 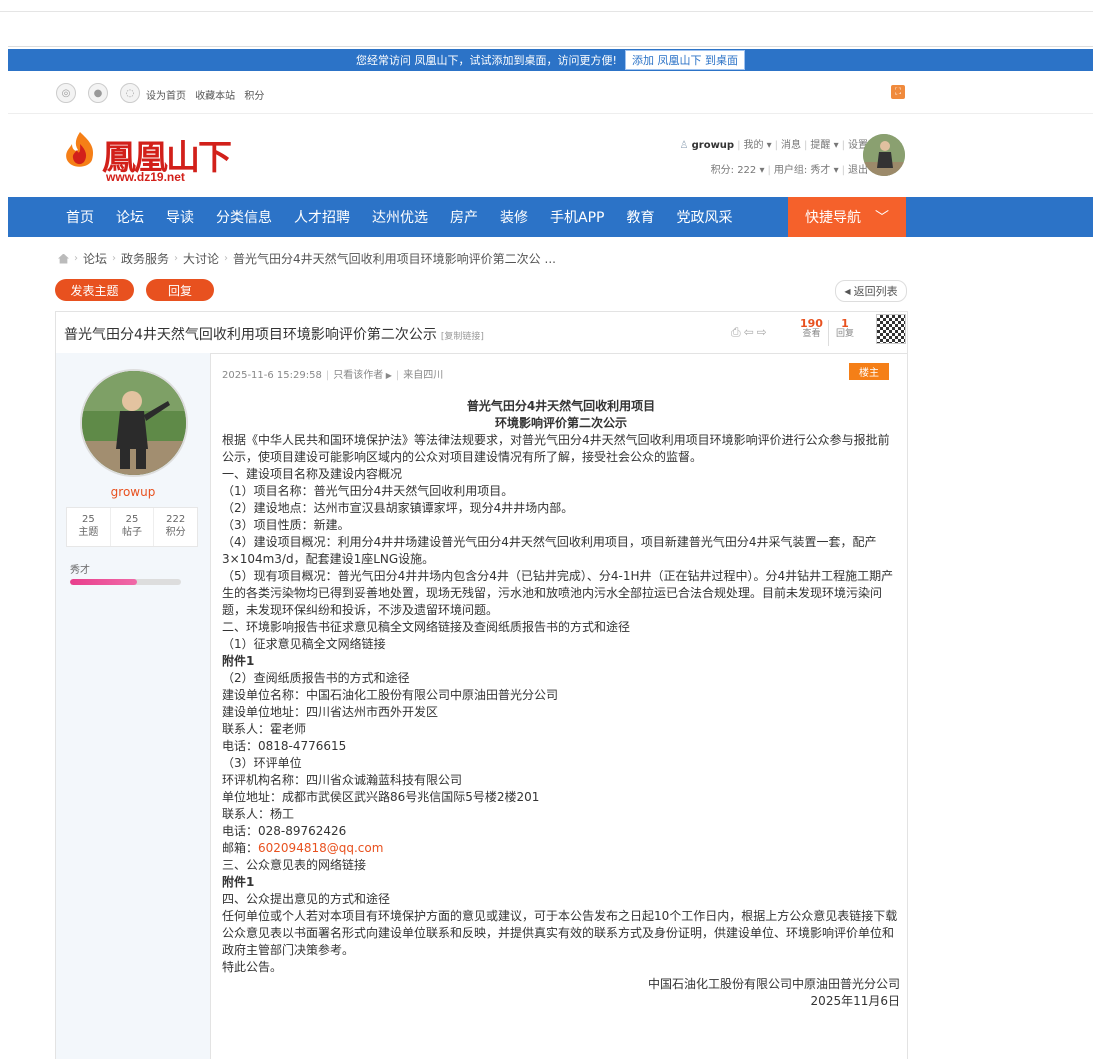 What do you see at coordinates (150, 154) in the screenshot?
I see `site-logo: 鳳凰山下 www.dz19.net` at bounding box center [150, 154].